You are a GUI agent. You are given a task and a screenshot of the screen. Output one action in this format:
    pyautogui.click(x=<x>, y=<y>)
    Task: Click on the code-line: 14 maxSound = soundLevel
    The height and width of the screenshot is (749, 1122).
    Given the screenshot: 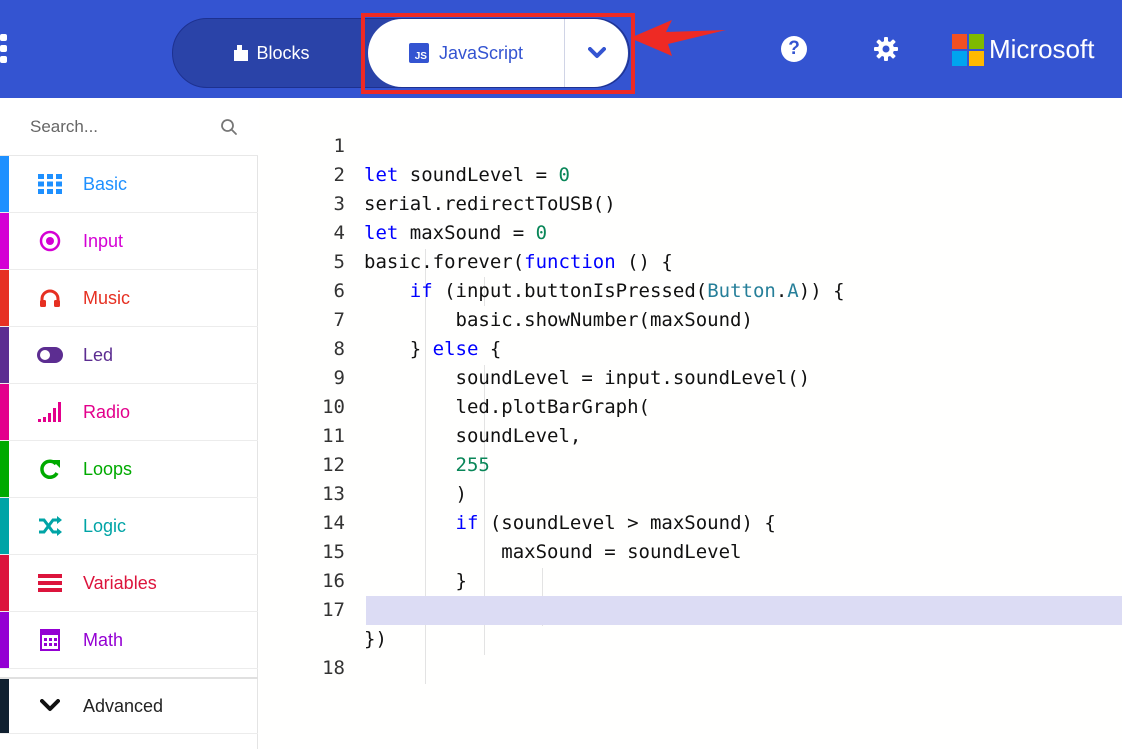 What is the action you would take?
    pyautogui.click(x=690, y=521)
    